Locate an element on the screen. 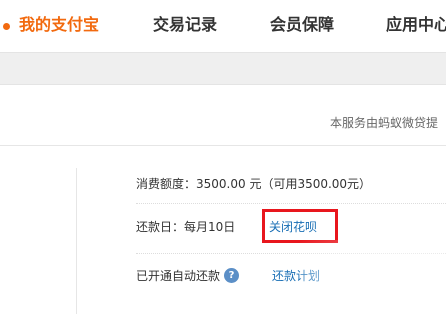 The image size is (446, 314). nav-item-transactions: 交易记录 is located at coordinates (185, 25).